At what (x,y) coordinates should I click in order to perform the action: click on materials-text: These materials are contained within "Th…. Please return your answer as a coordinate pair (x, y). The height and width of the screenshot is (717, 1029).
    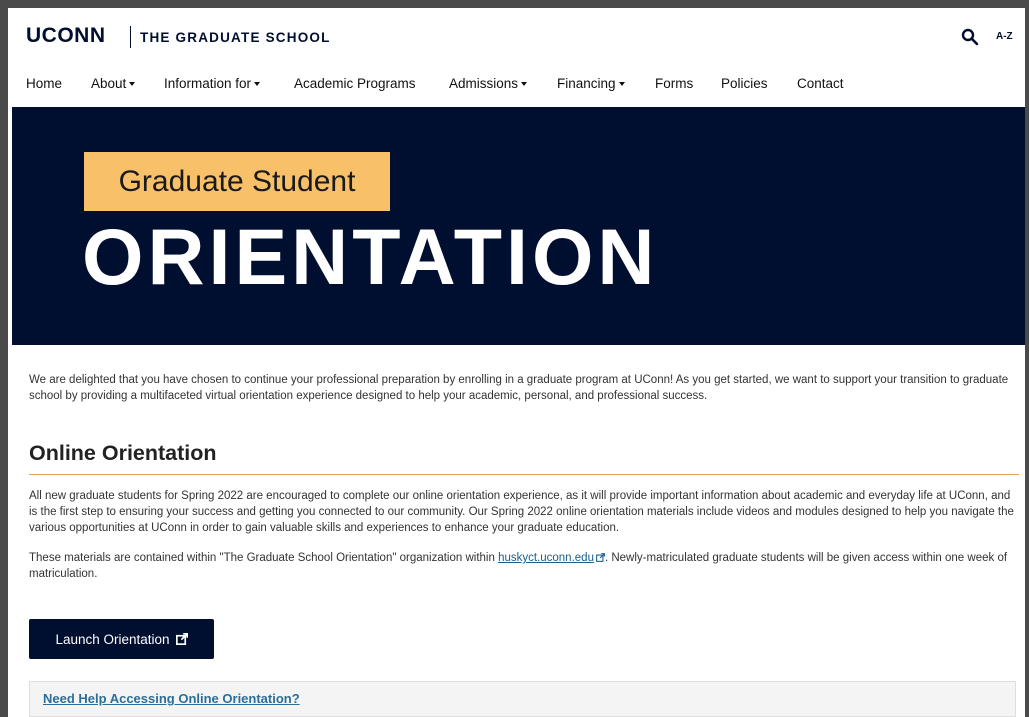
    Looking at the image, I should click on (264, 558).